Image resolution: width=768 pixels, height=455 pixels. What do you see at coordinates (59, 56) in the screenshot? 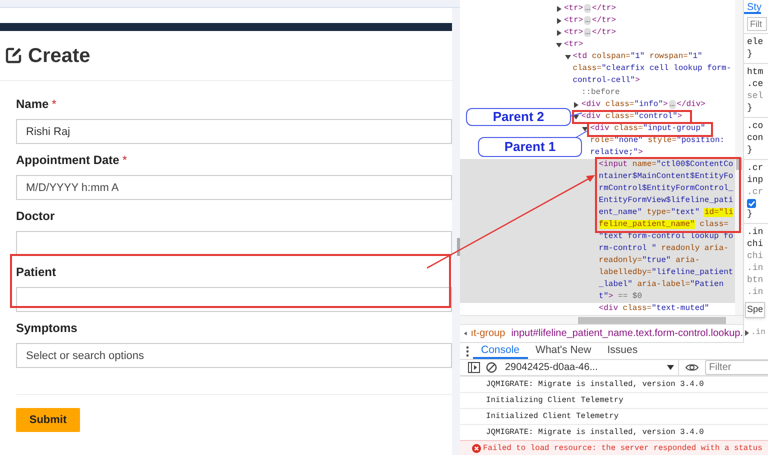
I see `page-heading: Create` at bounding box center [59, 56].